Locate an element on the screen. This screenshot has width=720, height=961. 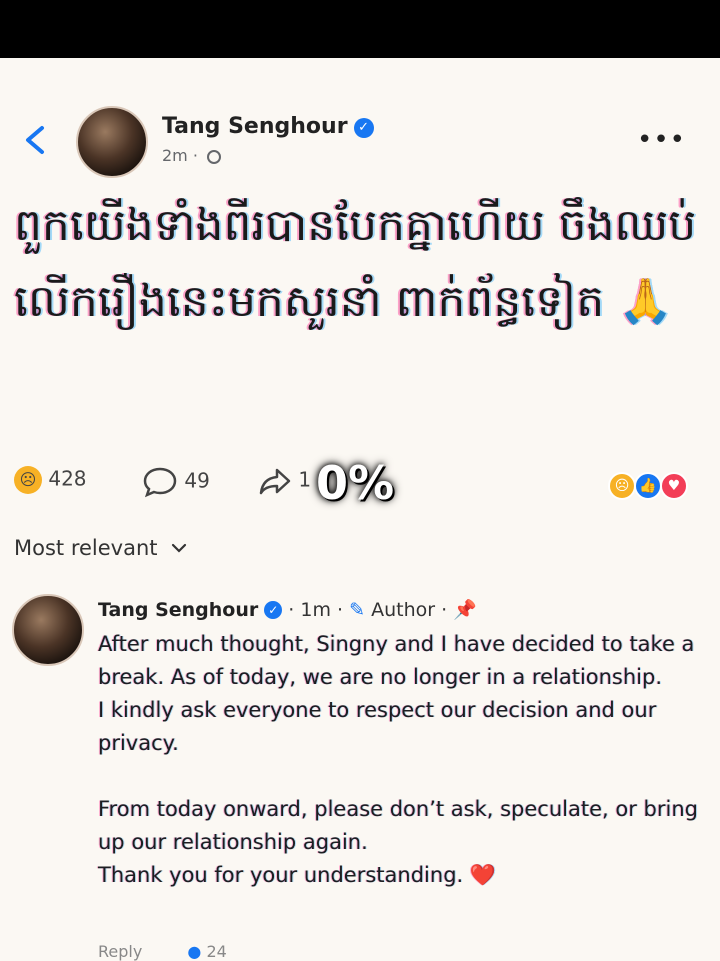
post-time: 2m is located at coordinates (175, 155).